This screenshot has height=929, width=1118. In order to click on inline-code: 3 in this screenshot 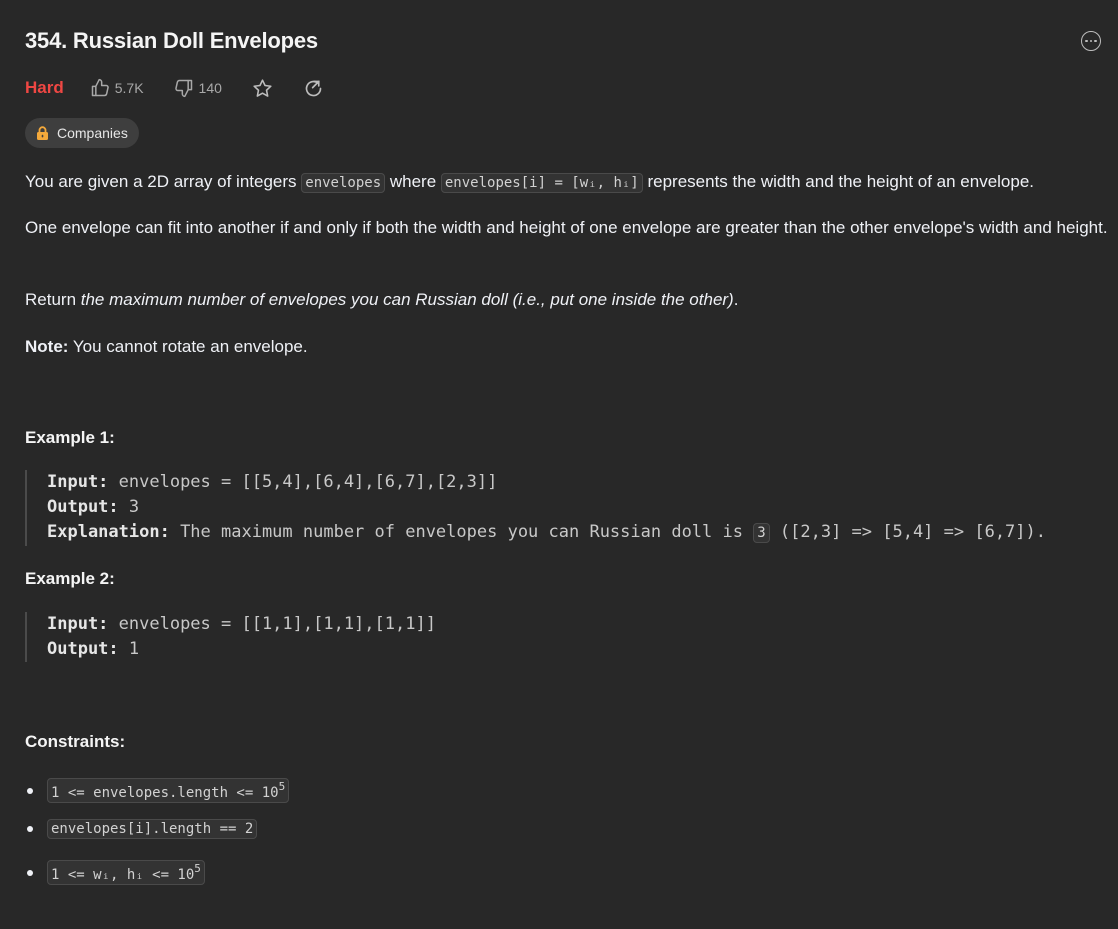, I will do `click(761, 533)`.